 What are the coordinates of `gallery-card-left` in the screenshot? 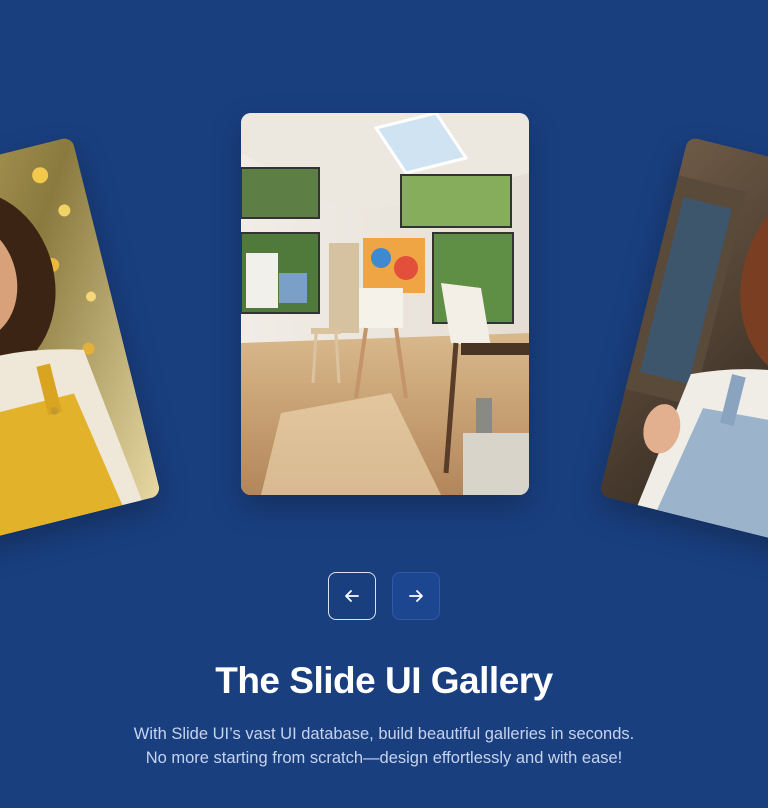 It's located at (81, 345).